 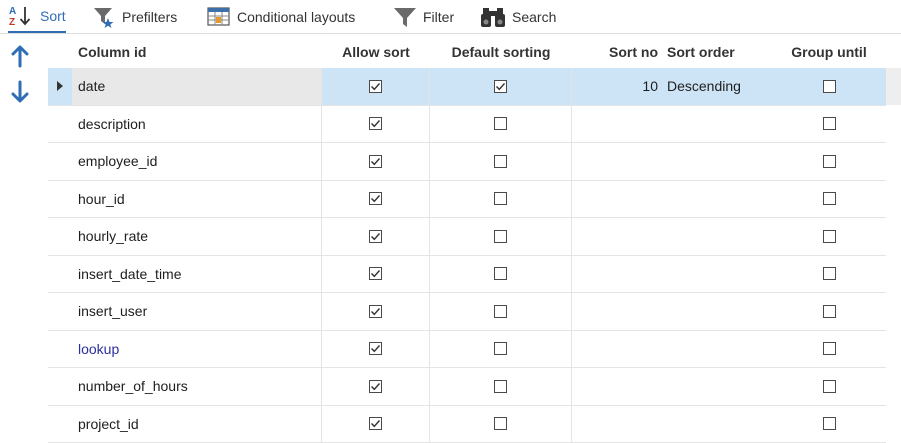 What do you see at coordinates (197, 274) in the screenshot?
I see `column-id-cell: insert_date_time` at bounding box center [197, 274].